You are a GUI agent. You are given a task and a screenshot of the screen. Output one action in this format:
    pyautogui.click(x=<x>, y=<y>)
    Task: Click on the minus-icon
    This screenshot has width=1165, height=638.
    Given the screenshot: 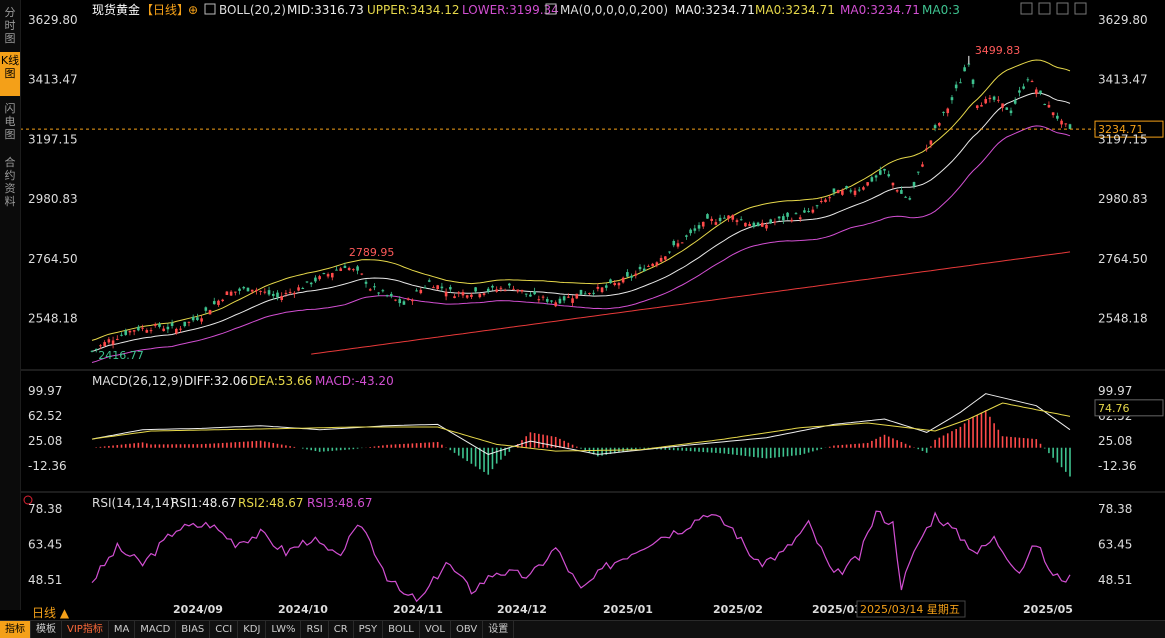 What is the action you would take?
    pyautogui.click(x=1062, y=8)
    